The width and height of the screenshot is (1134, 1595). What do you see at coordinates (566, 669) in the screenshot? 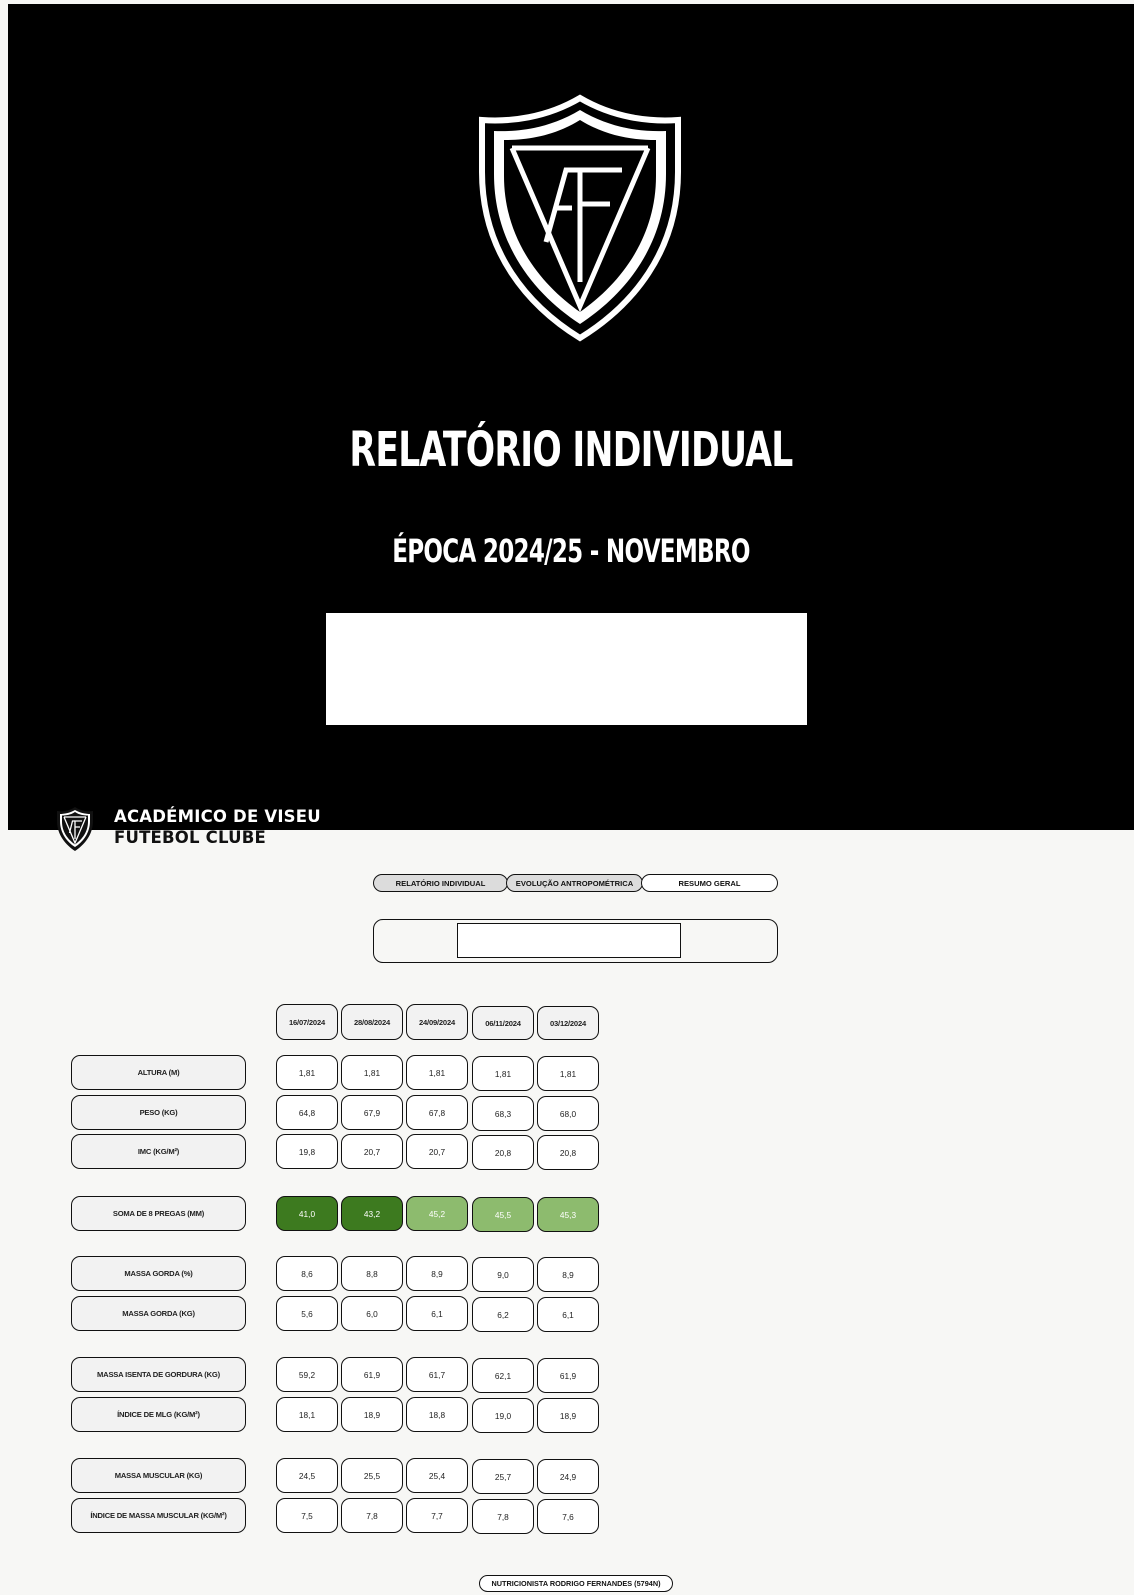
I see `player-name-box` at bounding box center [566, 669].